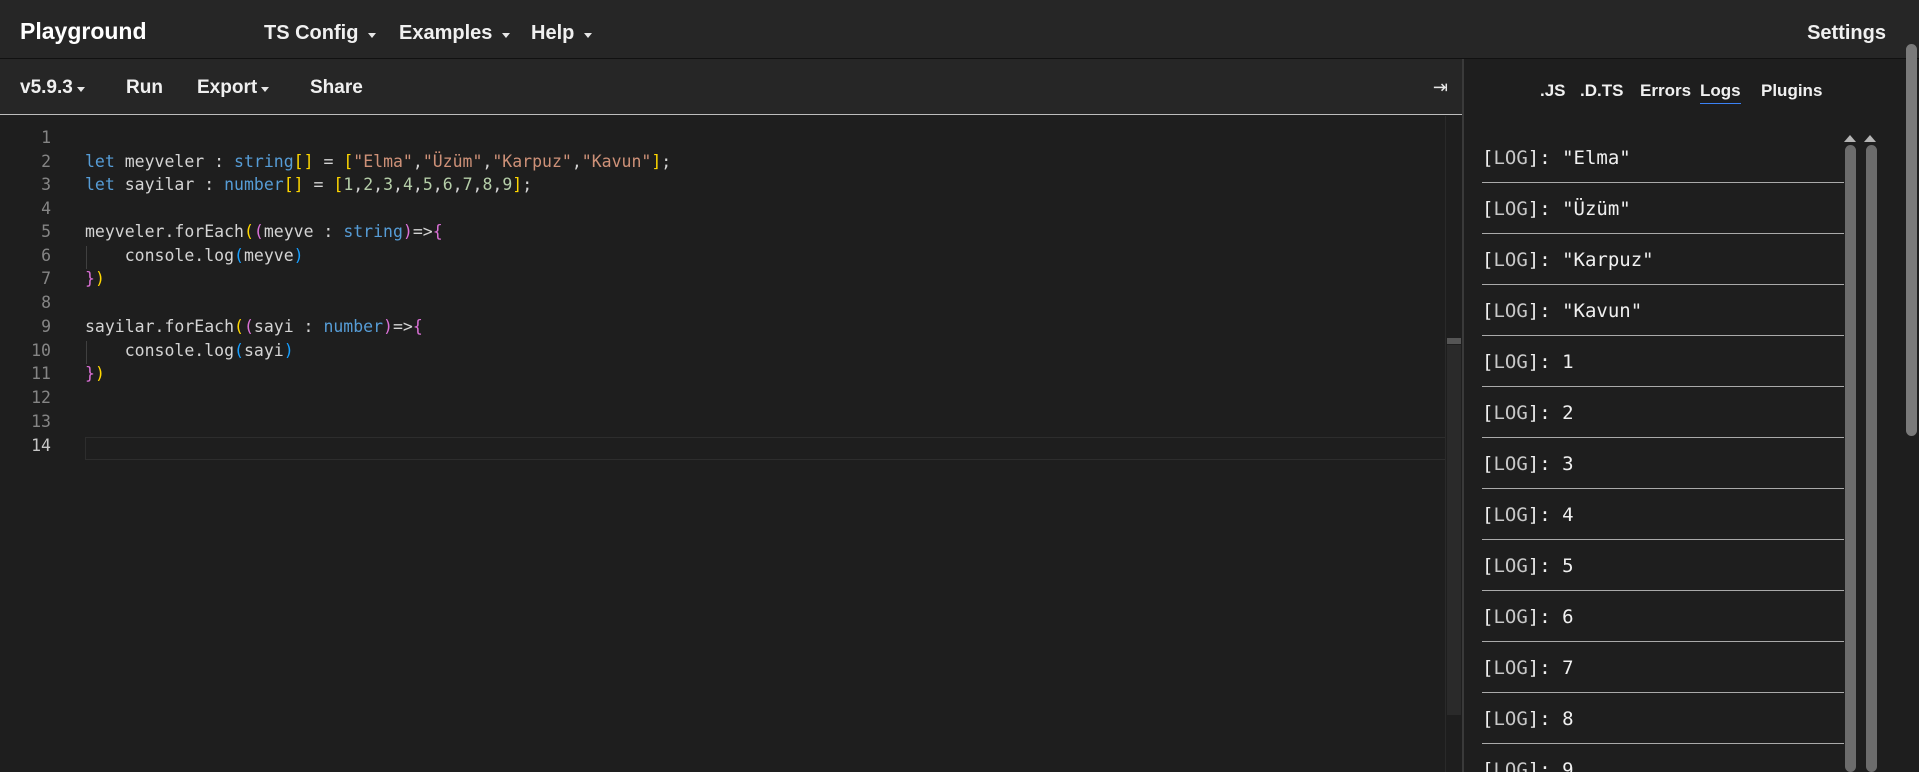  Describe the element at coordinates (144, 88) in the screenshot. I see `run-button: Run` at that location.